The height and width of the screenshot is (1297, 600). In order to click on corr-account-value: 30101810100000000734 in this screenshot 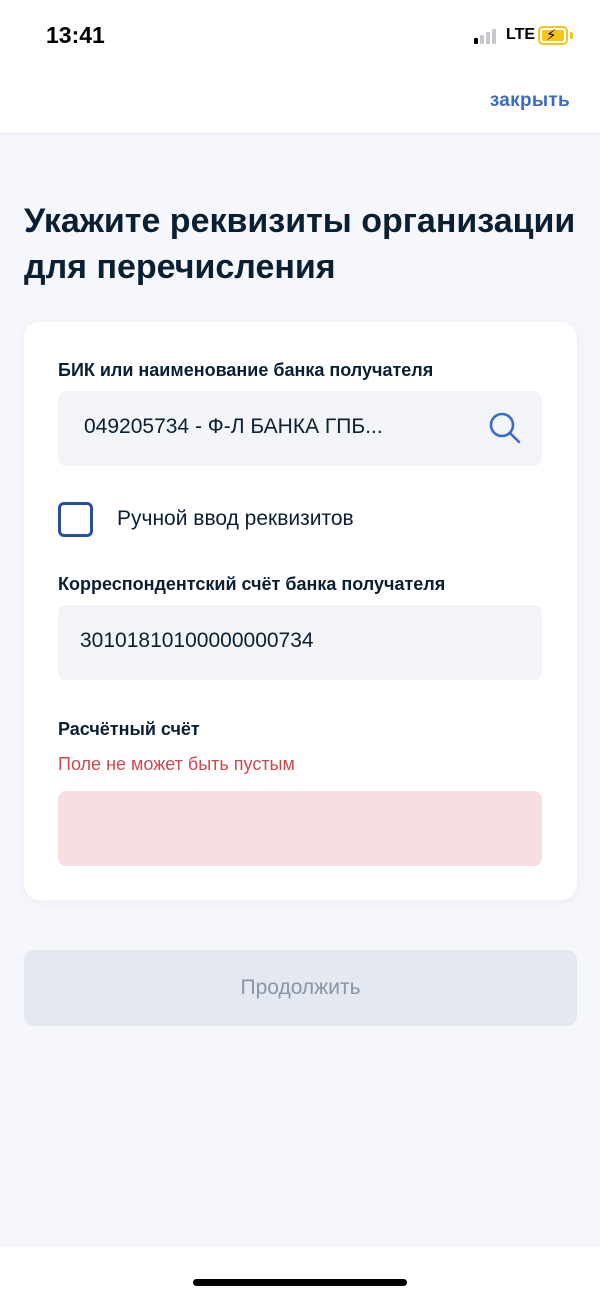, I will do `click(197, 640)`.